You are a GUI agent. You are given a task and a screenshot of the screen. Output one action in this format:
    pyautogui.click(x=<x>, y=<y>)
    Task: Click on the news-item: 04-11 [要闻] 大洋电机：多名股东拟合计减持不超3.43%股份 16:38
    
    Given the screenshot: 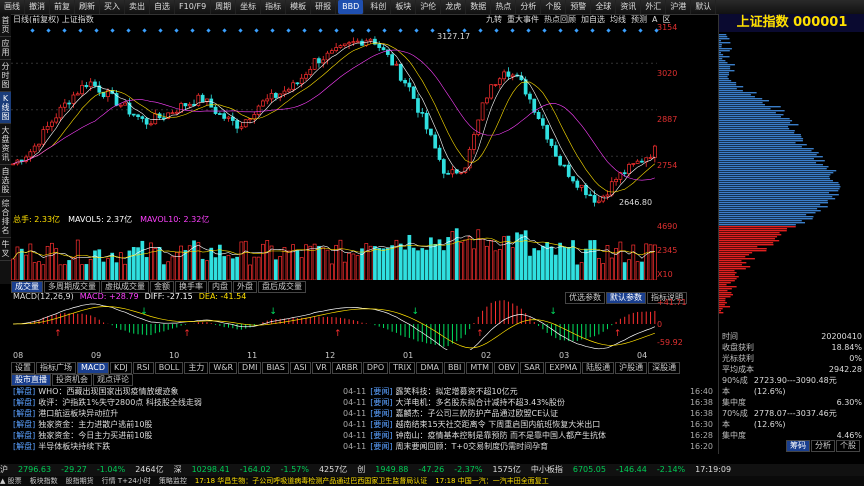 What is the action you would take?
    pyautogui.click(x=528, y=402)
    